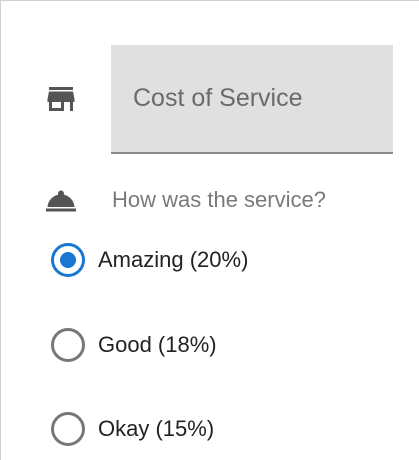 This screenshot has height=460, width=419. I want to click on radio-label-good: Good (18%), so click(157, 345).